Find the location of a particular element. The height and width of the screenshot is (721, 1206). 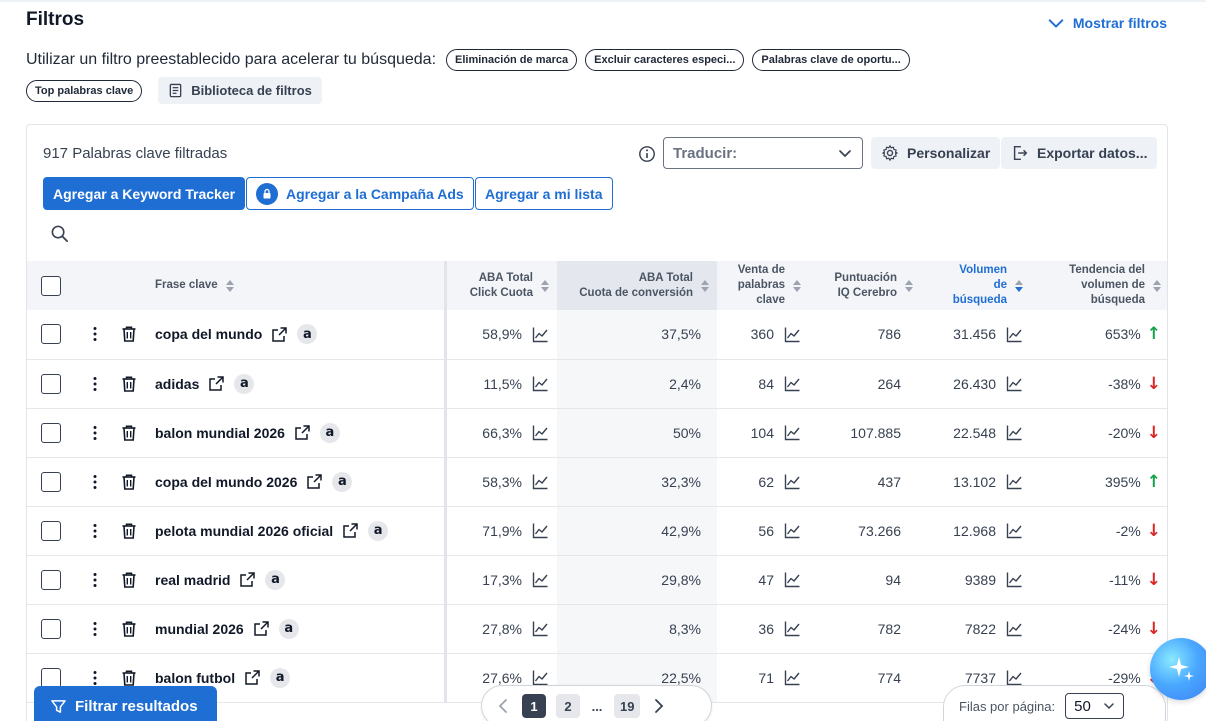

add-keyword-tracker-button: Agregar a Keyword Tracker is located at coordinates (144, 193).